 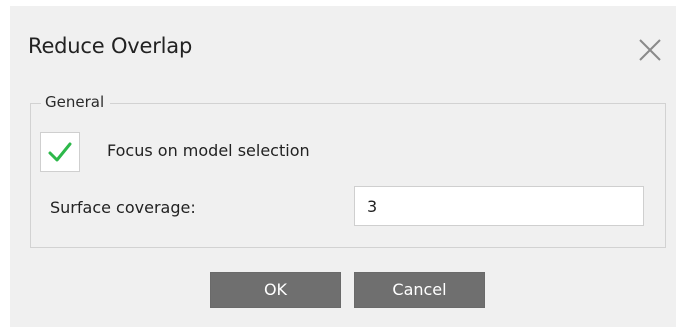 What do you see at coordinates (419, 290) in the screenshot?
I see `cancel-button: Cancel` at bounding box center [419, 290].